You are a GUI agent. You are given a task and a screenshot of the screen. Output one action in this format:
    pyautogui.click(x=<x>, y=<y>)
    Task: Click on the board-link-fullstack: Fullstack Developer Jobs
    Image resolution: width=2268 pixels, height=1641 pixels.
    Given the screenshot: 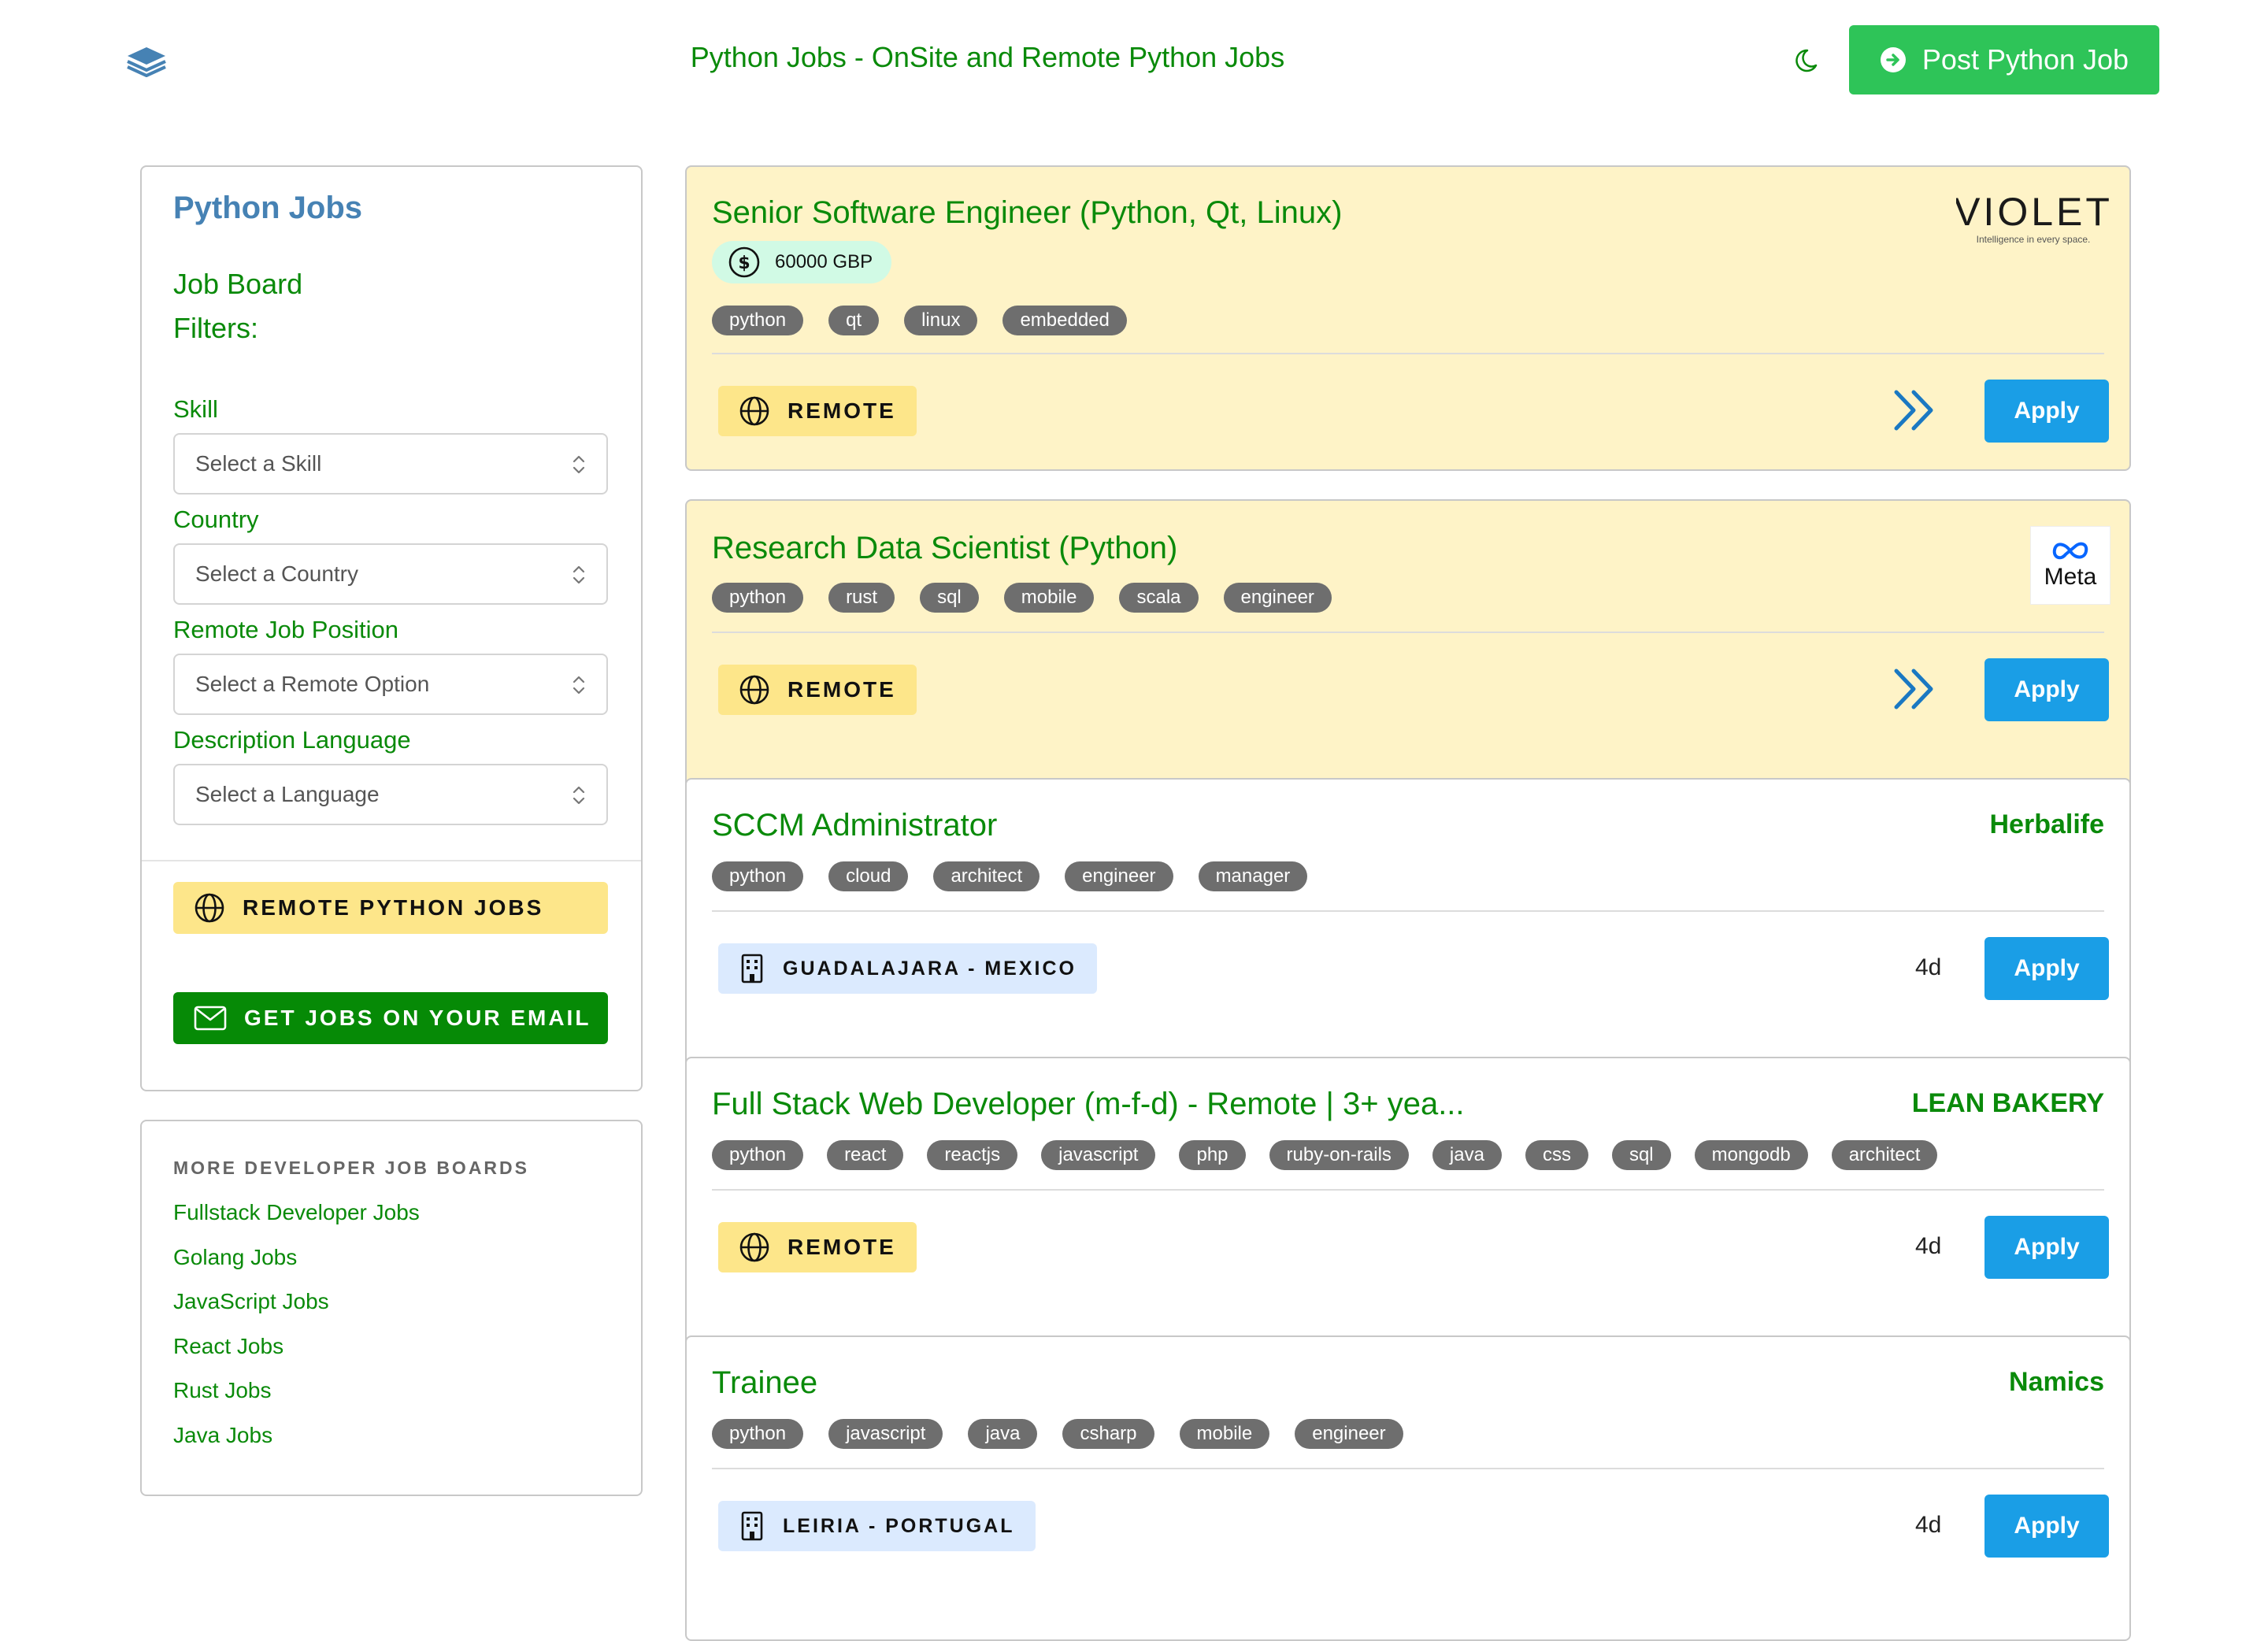 What is the action you would take?
    pyautogui.click(x=296, y=1220)
    